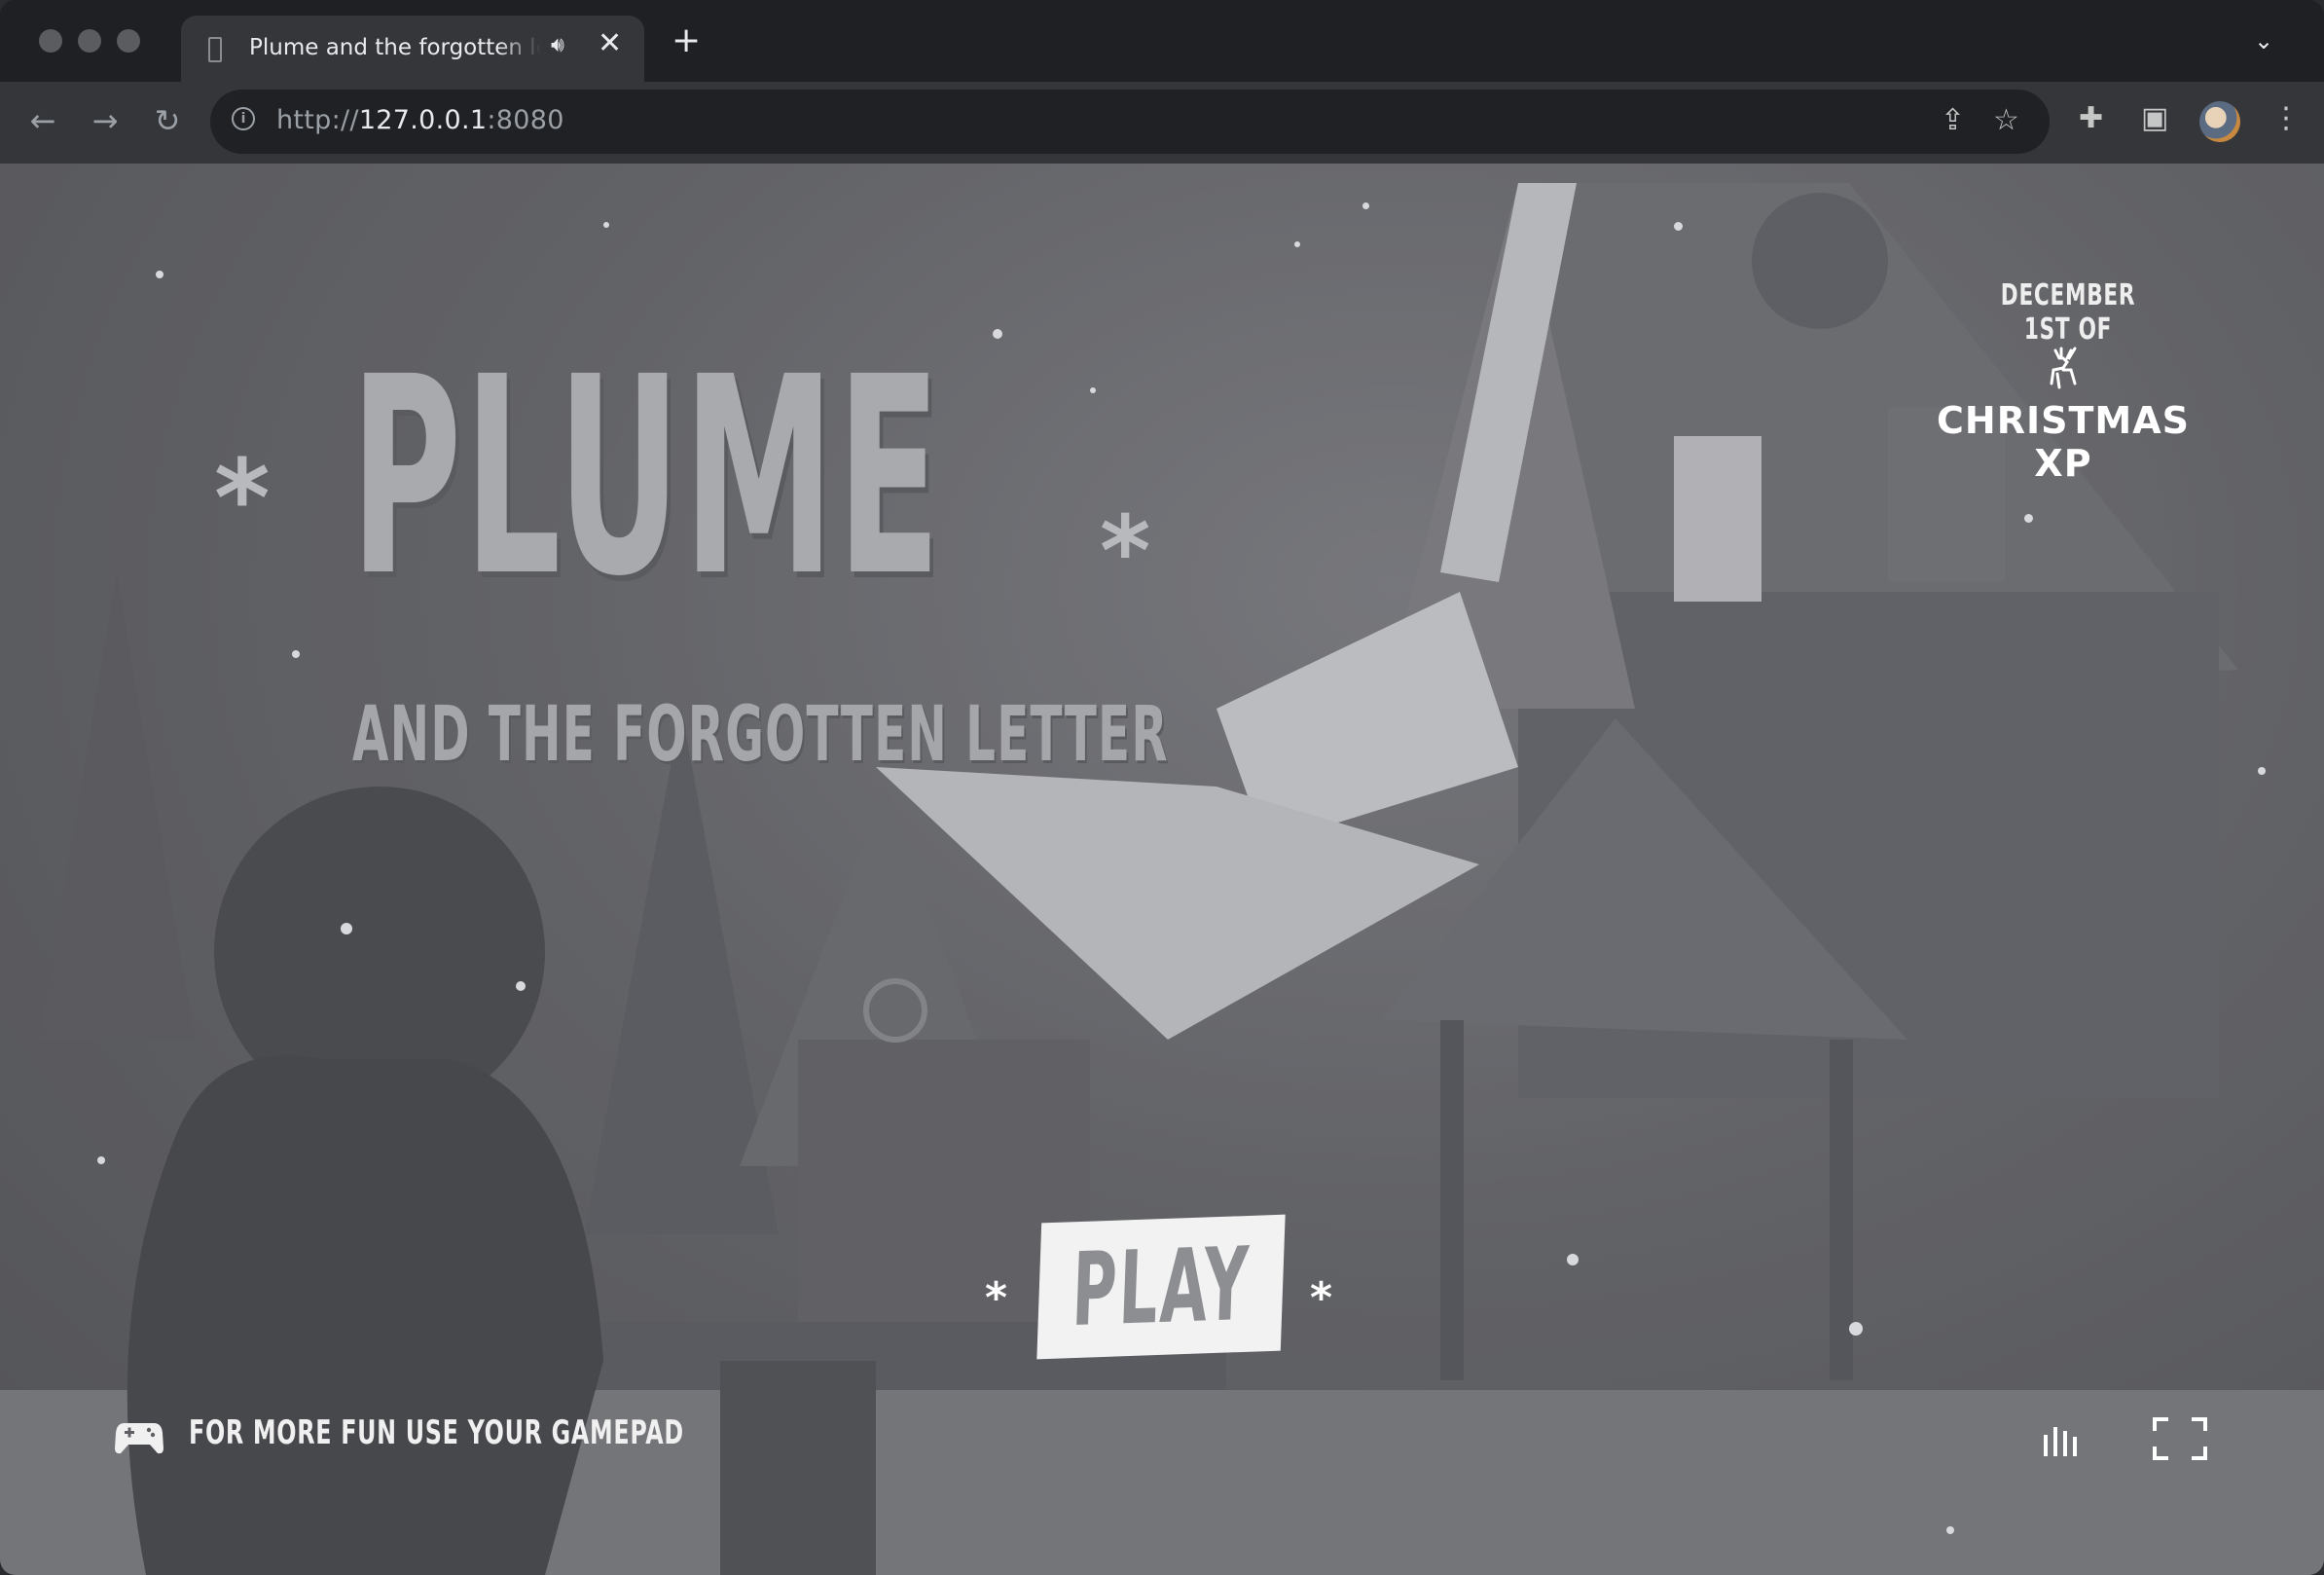 This screenshot has height=1575, width=2324. Describe the element at coordinates (686, 41) in the screenshot. I see `plus-icon: +` at that location.